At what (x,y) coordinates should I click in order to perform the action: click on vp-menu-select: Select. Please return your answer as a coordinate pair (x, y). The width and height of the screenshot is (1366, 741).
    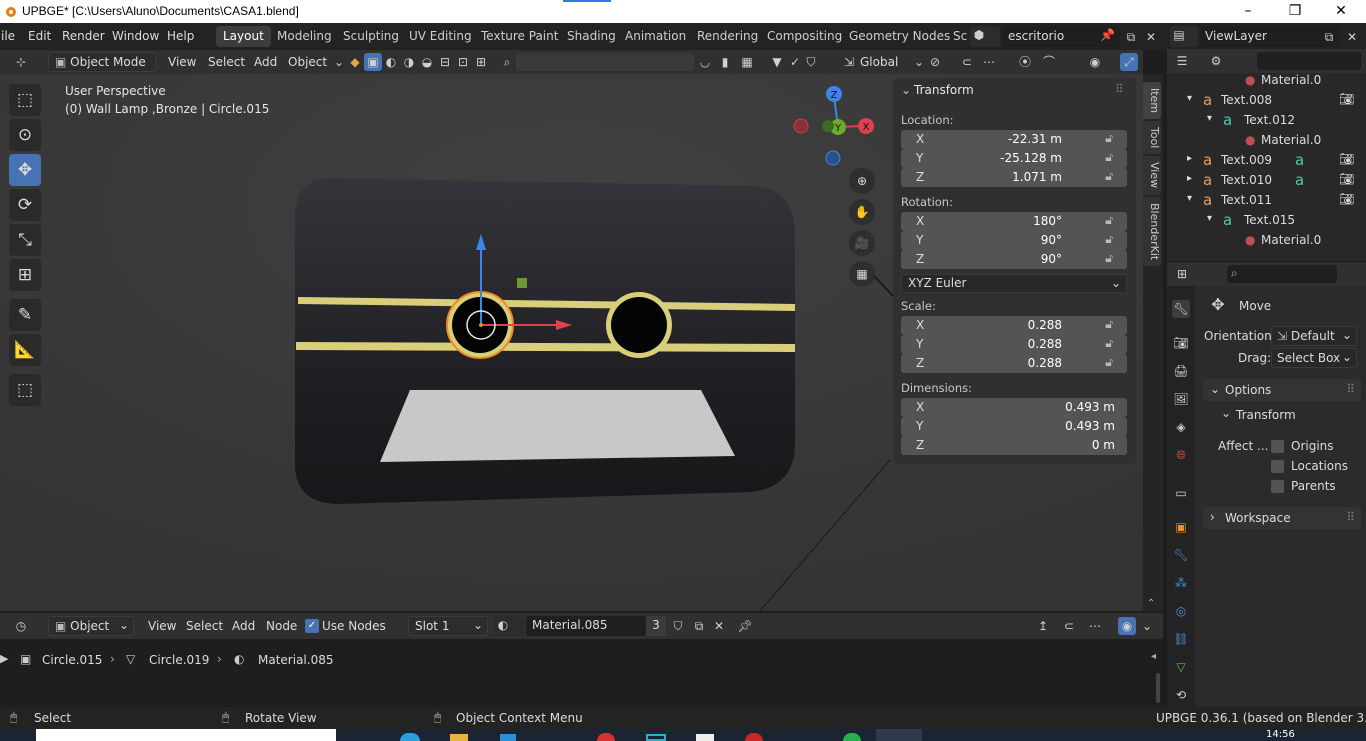
    Looking at the image, I should click on (226, 62).